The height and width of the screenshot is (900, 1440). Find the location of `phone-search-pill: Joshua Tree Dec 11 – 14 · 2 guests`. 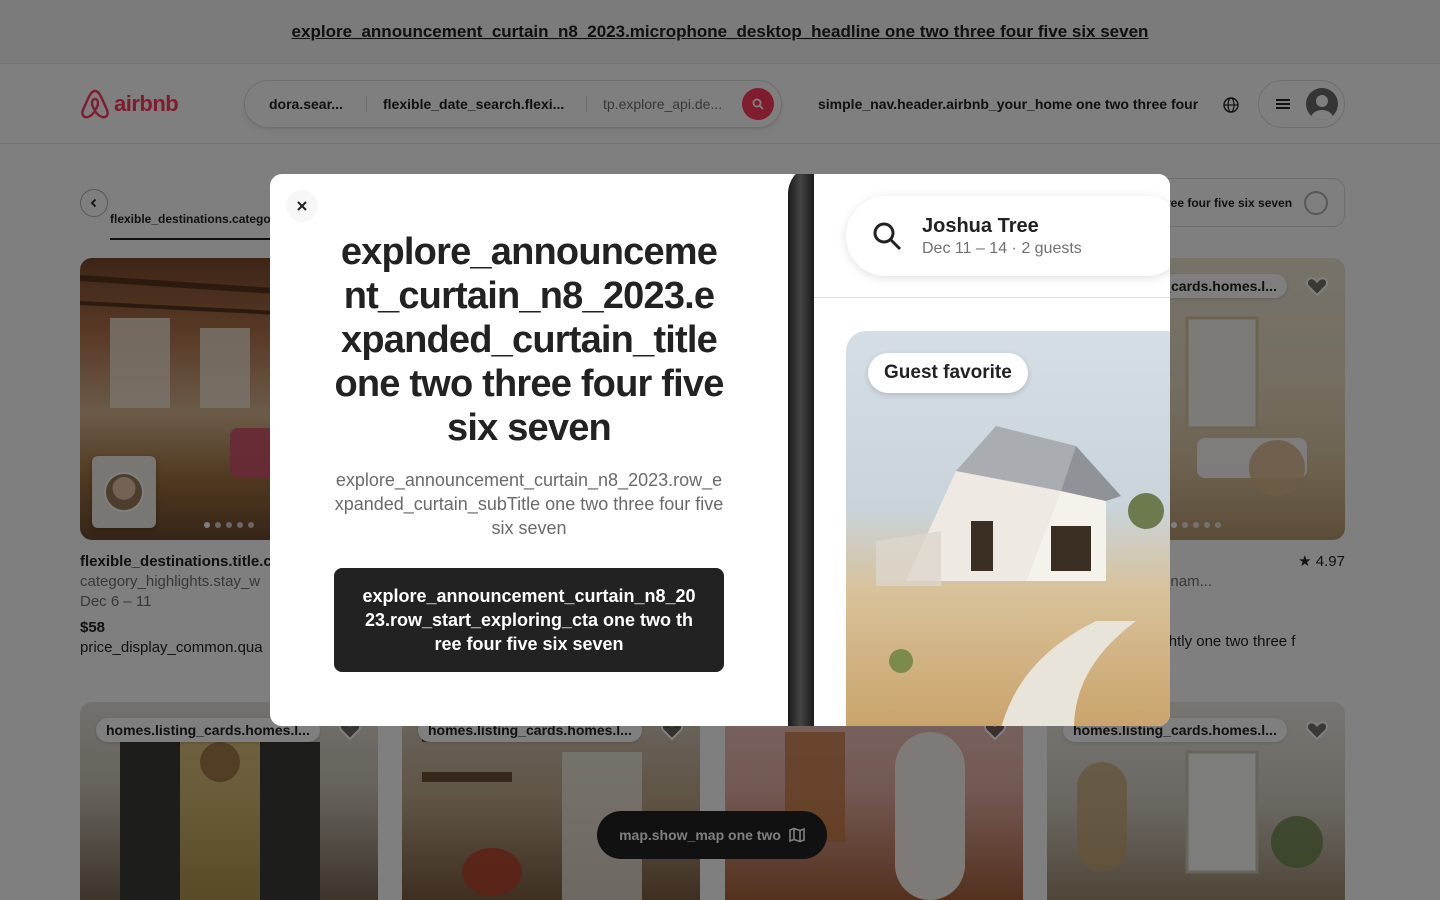

phone-search-pill: Joshua Tree Dec 11 – 14 · 2 guests is located at coordinates (1008, 236).